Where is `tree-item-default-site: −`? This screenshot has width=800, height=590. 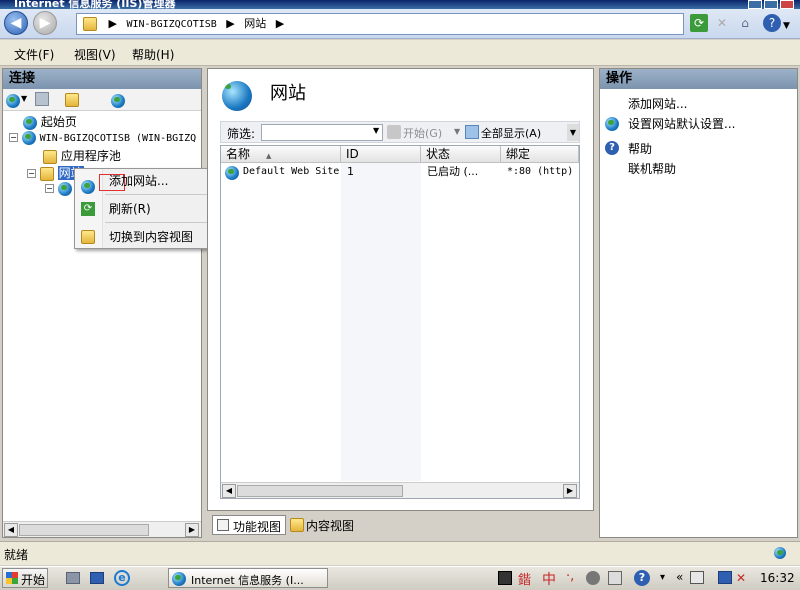 tree-item-default-site: − is located at coordinates (58, 188).